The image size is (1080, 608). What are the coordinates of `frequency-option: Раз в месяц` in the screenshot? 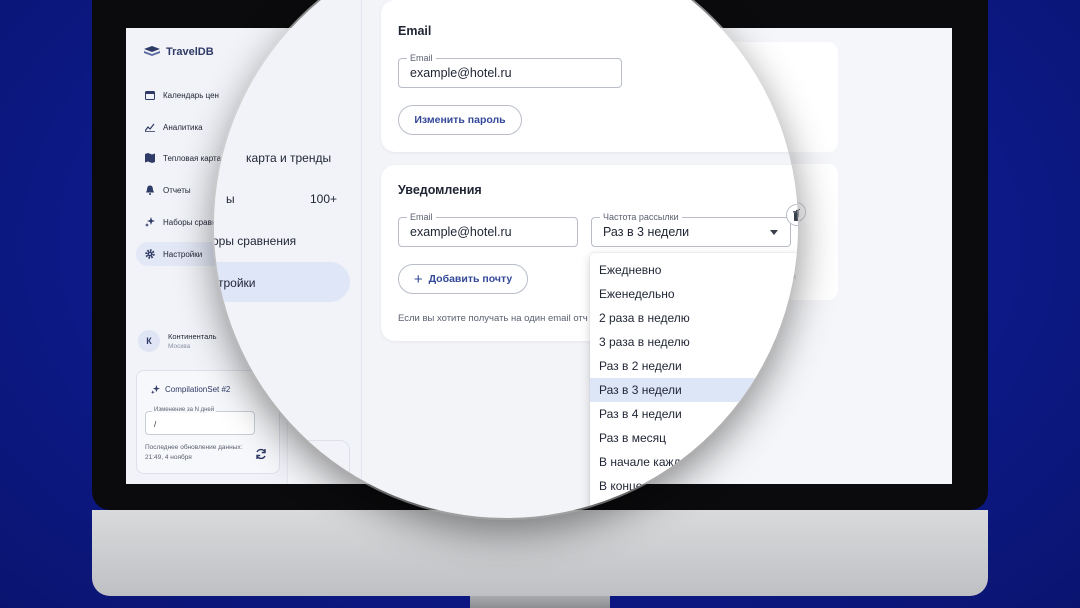 It's located at (694, 438).